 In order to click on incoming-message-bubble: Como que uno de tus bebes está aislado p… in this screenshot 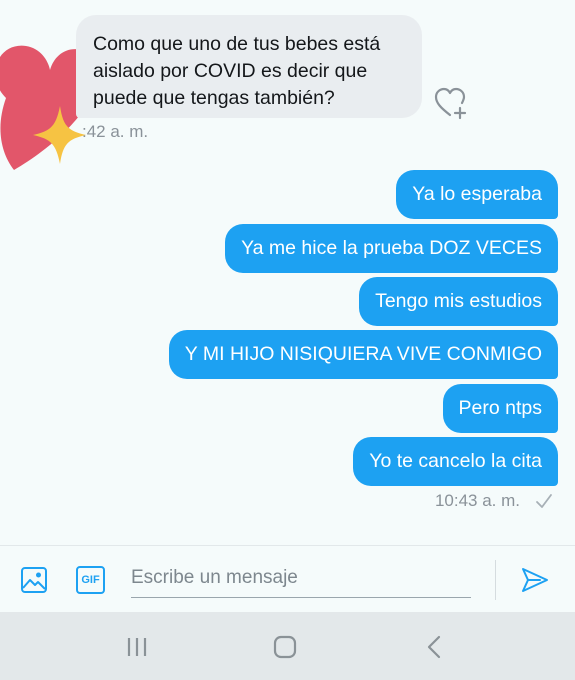, I will do `click(249, 66)`.